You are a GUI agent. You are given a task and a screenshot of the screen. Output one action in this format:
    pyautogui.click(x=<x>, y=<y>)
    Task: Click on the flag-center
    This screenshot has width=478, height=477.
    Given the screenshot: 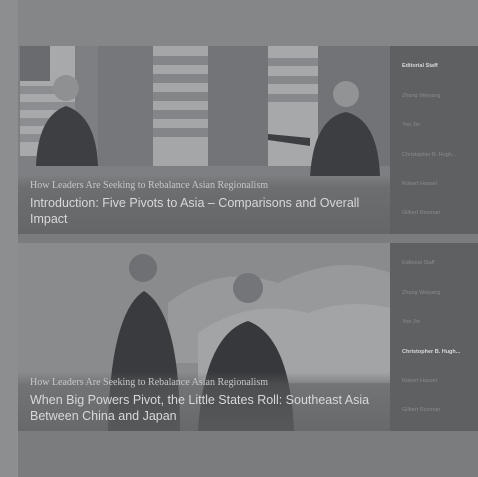 What is the action you would take?
    pyautogui.click(x=183, y=106)
    